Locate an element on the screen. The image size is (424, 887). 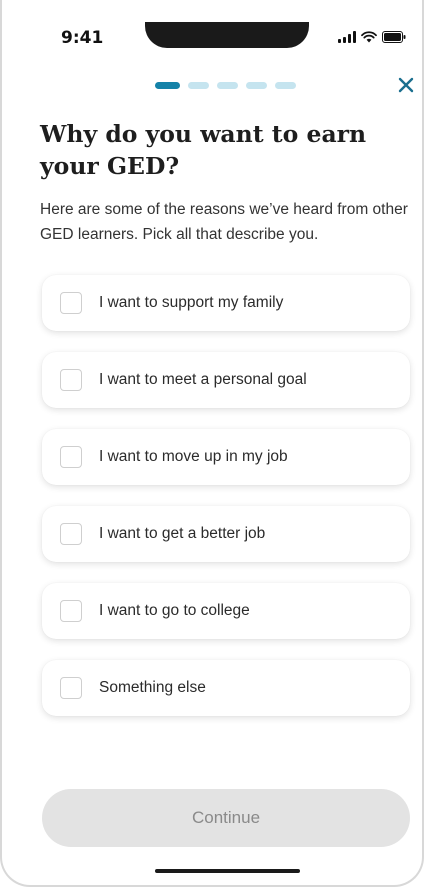
option-support-family: I want to support my family is located at coordinates (226, 303).